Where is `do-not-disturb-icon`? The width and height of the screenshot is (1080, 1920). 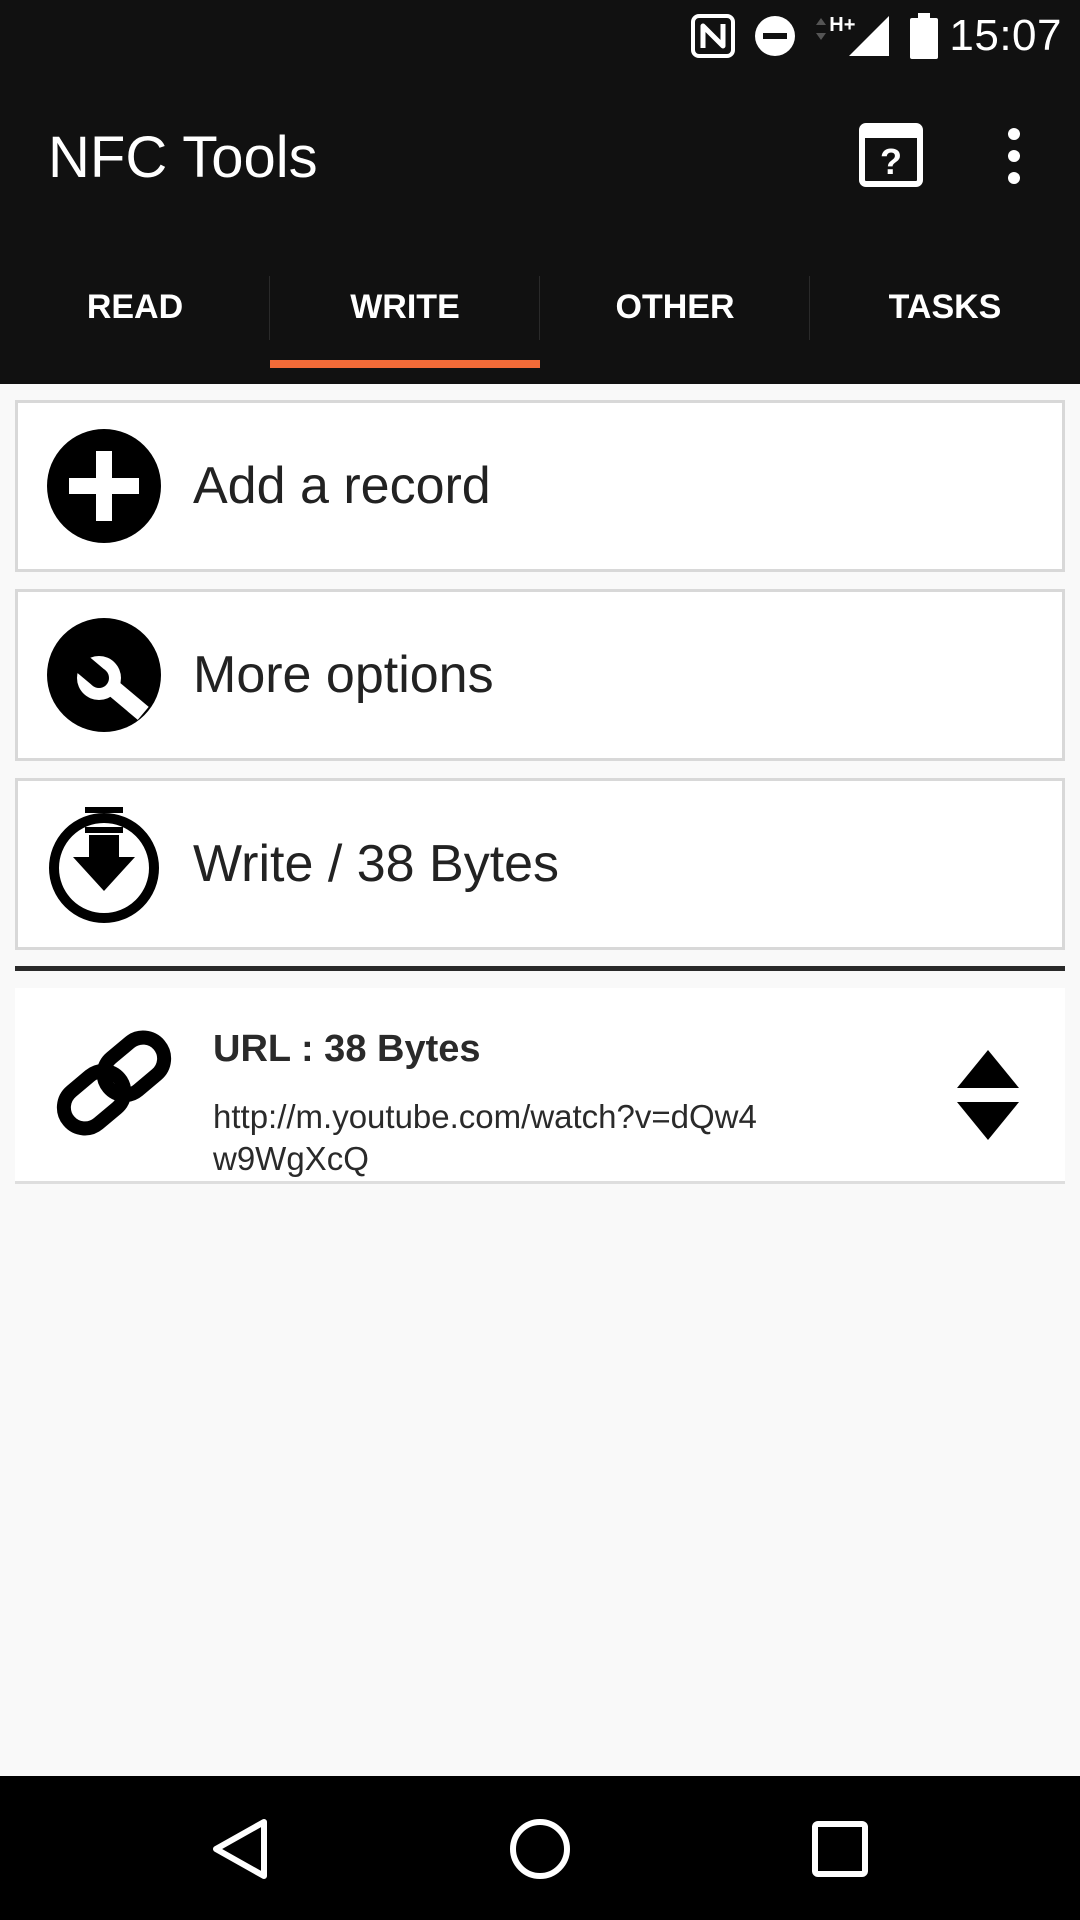 do-not-disturb-icon is located at coordinates (775, 36).